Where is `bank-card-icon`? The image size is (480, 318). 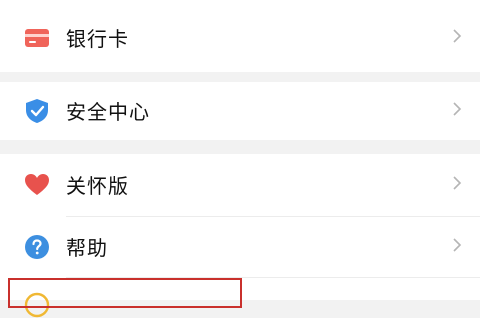
bank-card-icon is located at coordinates (37, 38).